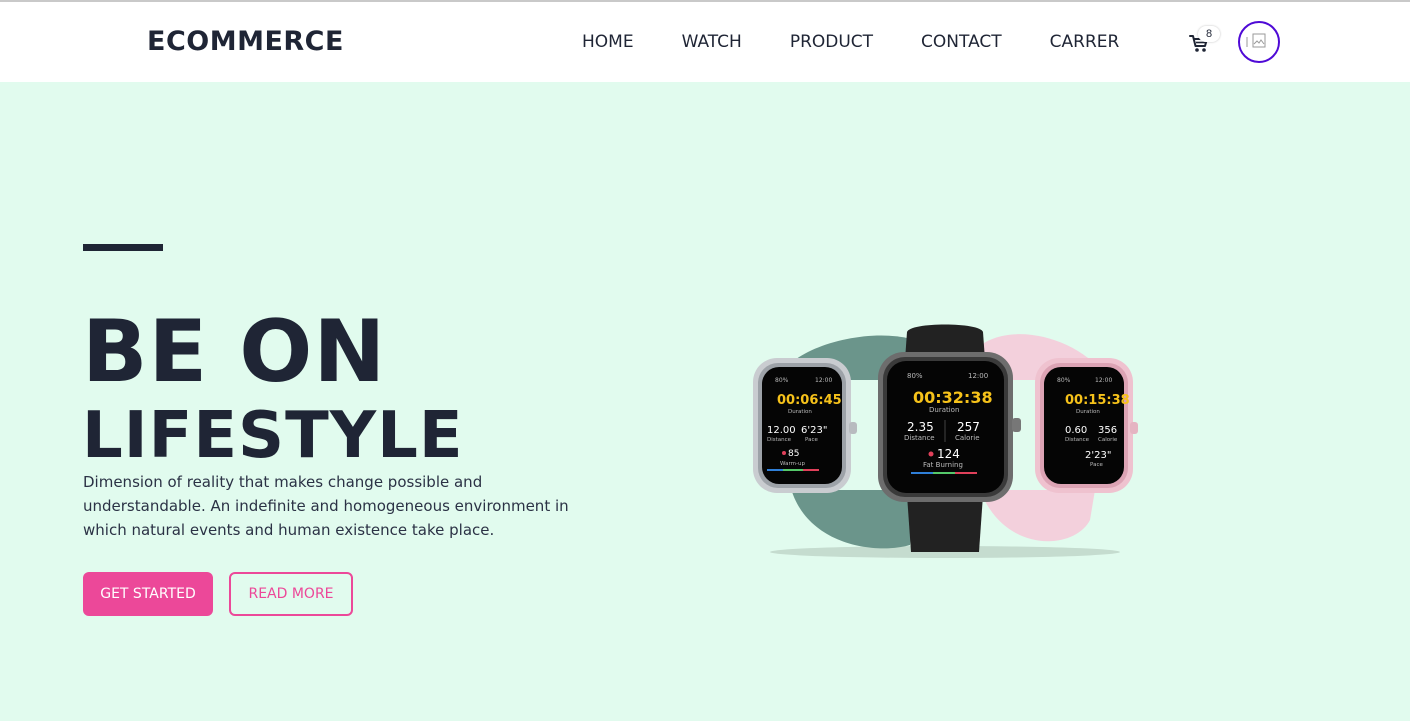 The height and width of the screenshot is (721, 1410). I want to click on svg-text: Warm-up, so click(792, 464).